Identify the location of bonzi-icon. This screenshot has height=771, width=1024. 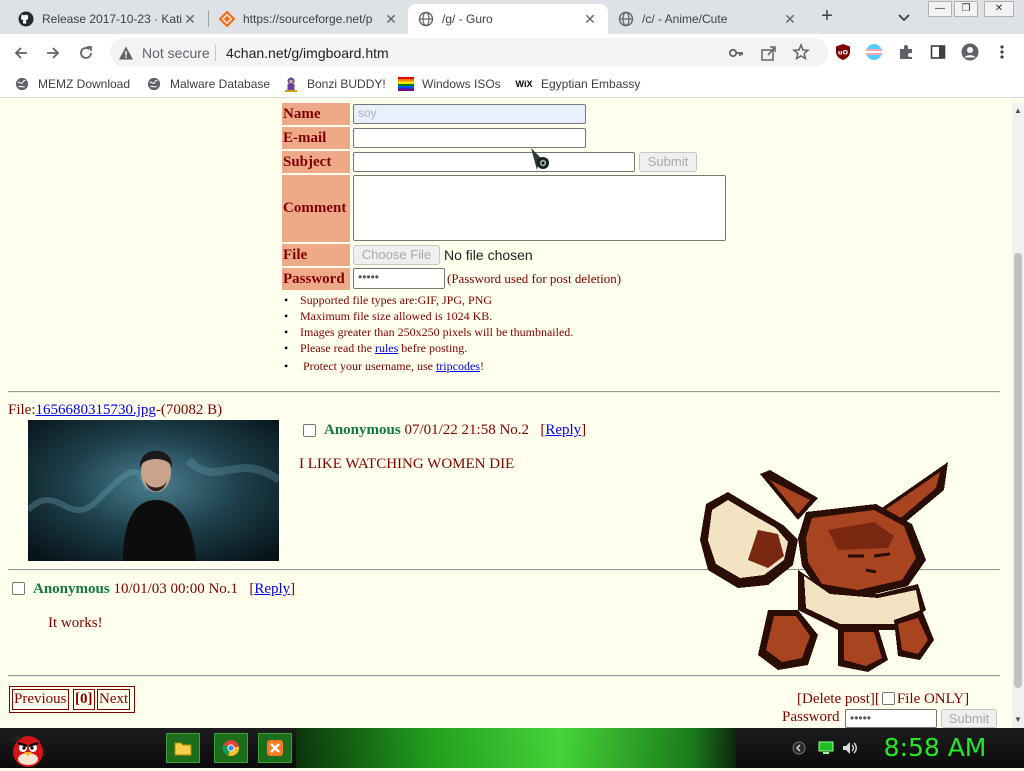
(291, 84).